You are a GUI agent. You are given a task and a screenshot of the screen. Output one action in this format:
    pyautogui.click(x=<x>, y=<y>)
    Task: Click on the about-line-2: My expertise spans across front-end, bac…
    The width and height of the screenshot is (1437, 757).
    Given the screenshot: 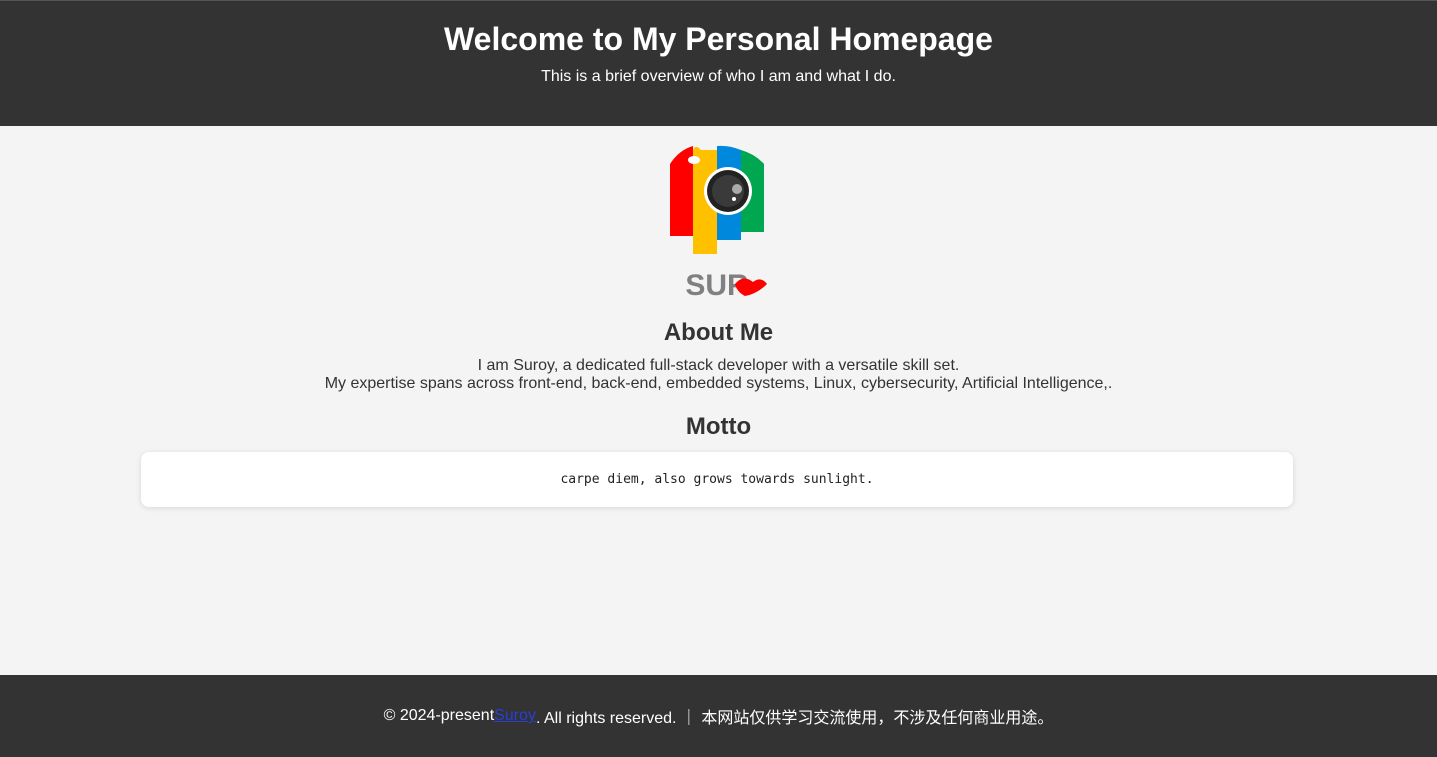 What is the action you would take?
    pyautogui.click(x=718, y=383)
    